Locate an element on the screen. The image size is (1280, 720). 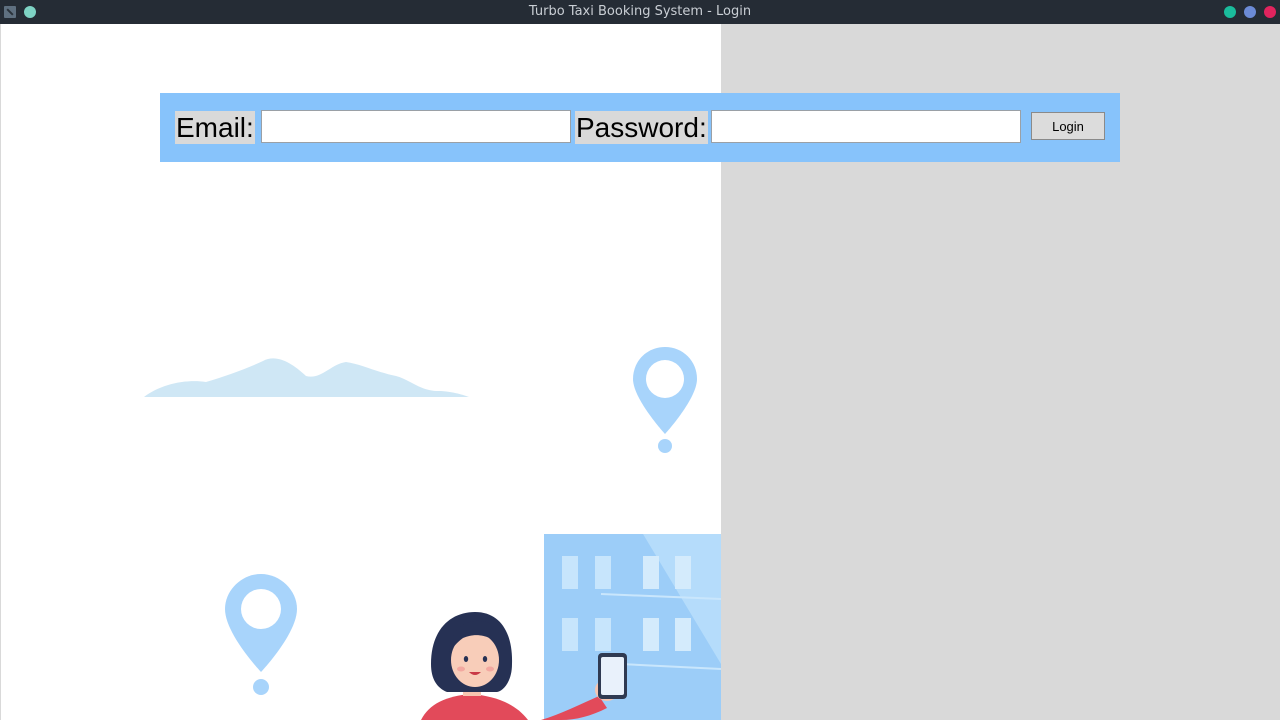
maximize-button is located at coordinates (1250, 12).